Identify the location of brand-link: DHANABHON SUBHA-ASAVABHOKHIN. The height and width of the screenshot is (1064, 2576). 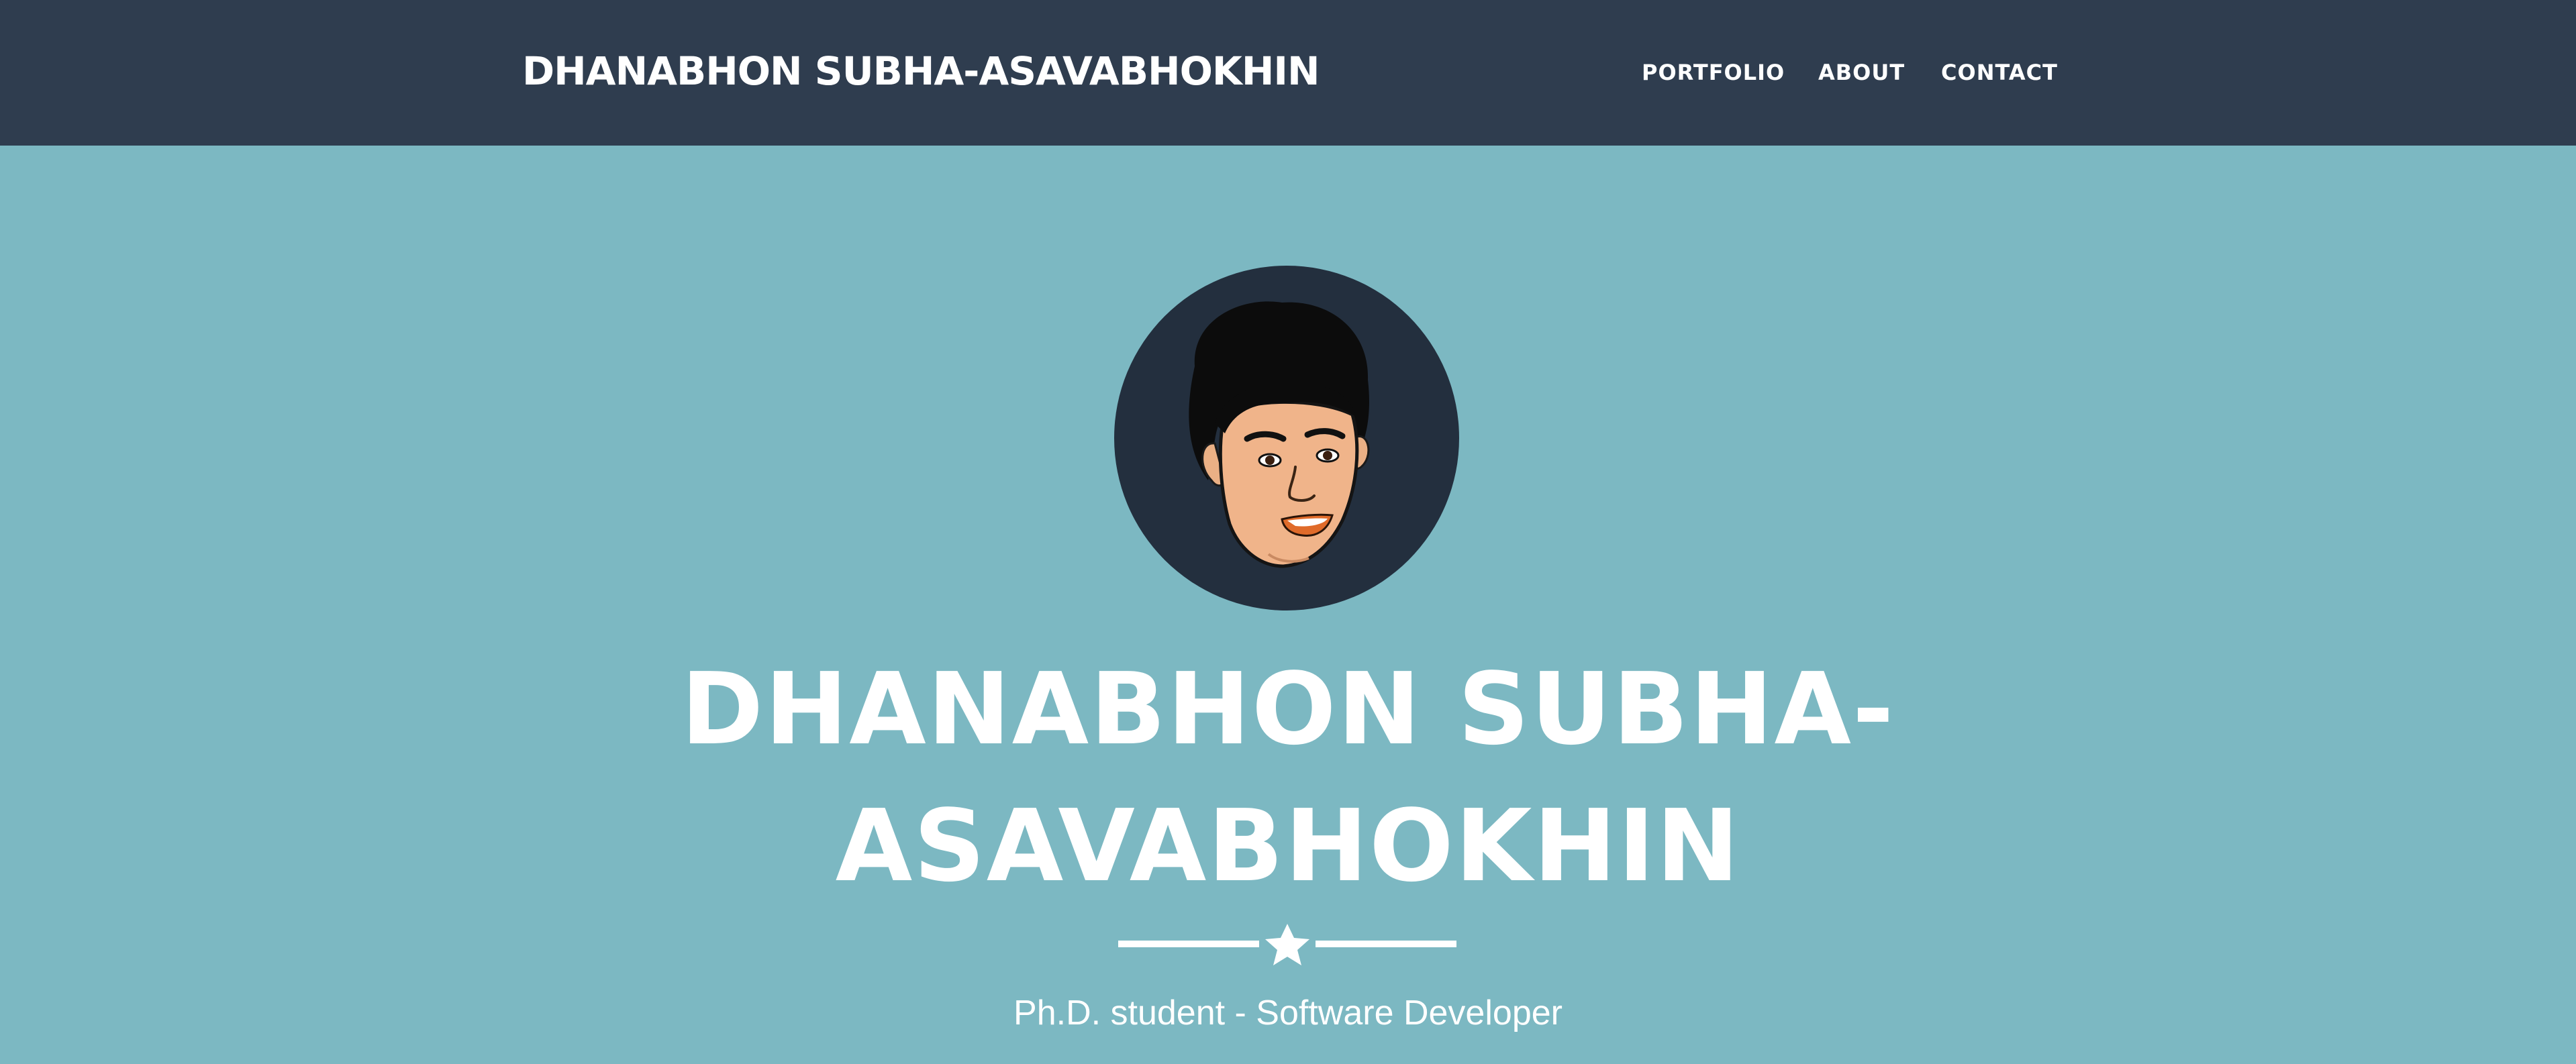
(921, 71).